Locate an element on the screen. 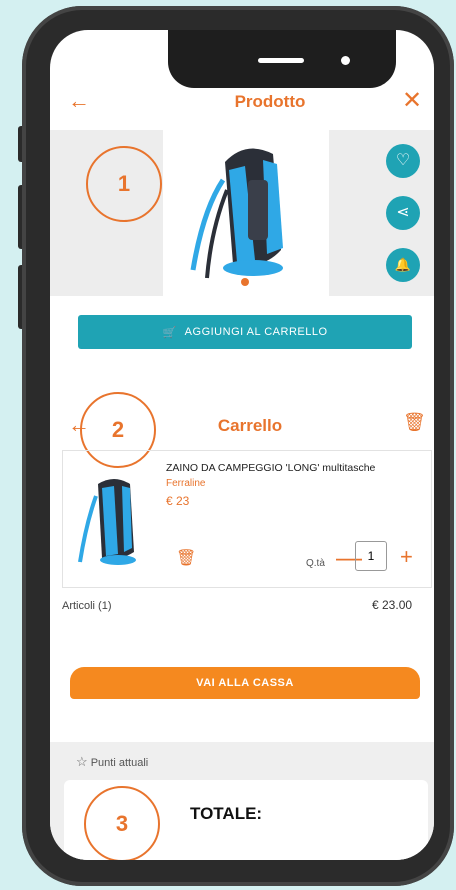 The height and width of the screenshot is (890, 456). product-image is located at coordinates (246, 213).